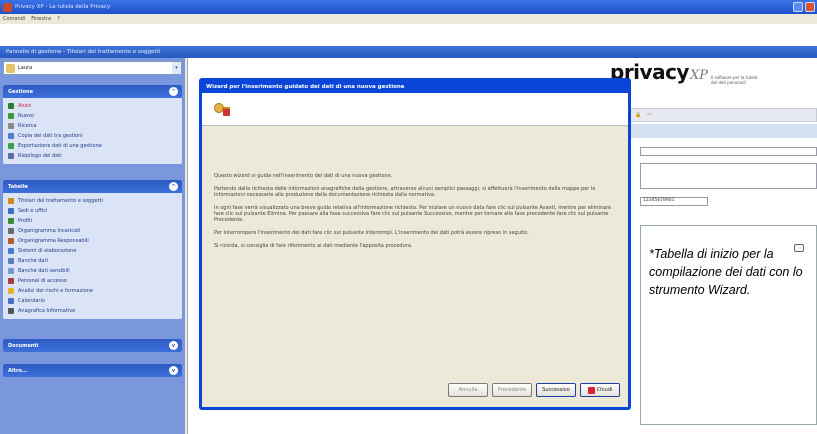 The image size is (817, 434). Describe the element at coordinates (11, 211) in the screenshot. I see `building-icon` at that location.